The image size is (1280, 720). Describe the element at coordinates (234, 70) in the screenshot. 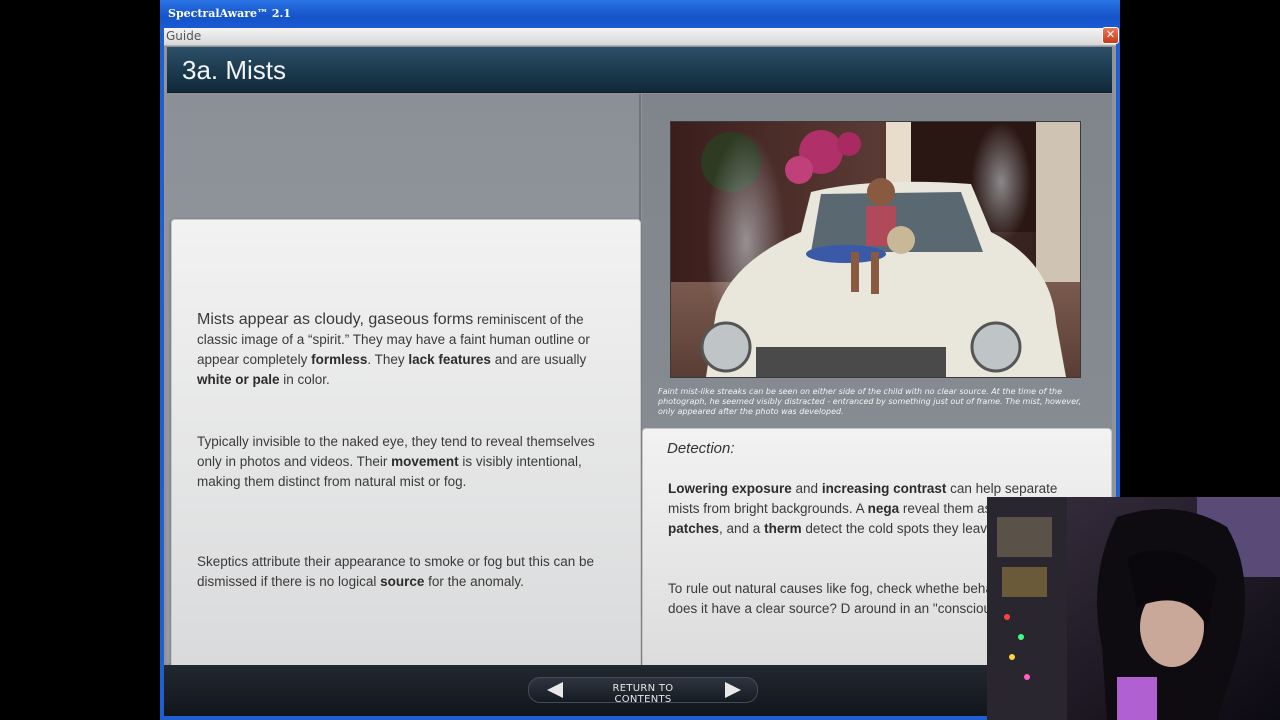

I see `page-title: 3a. Mists` at that location.